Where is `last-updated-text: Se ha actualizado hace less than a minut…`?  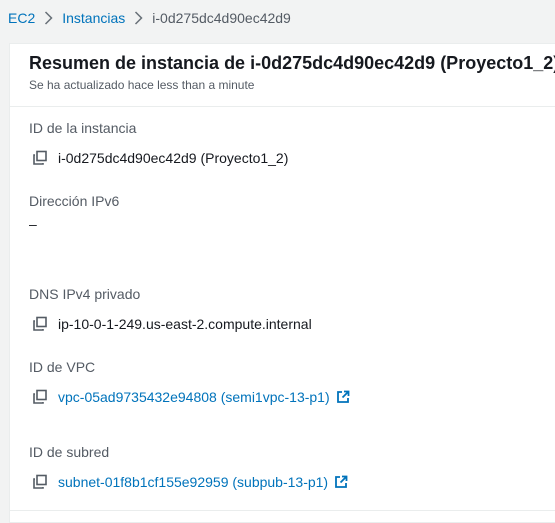 last-updated-text: Se ha actualizado hace less than a minut… is located at coordinates (142, 85).